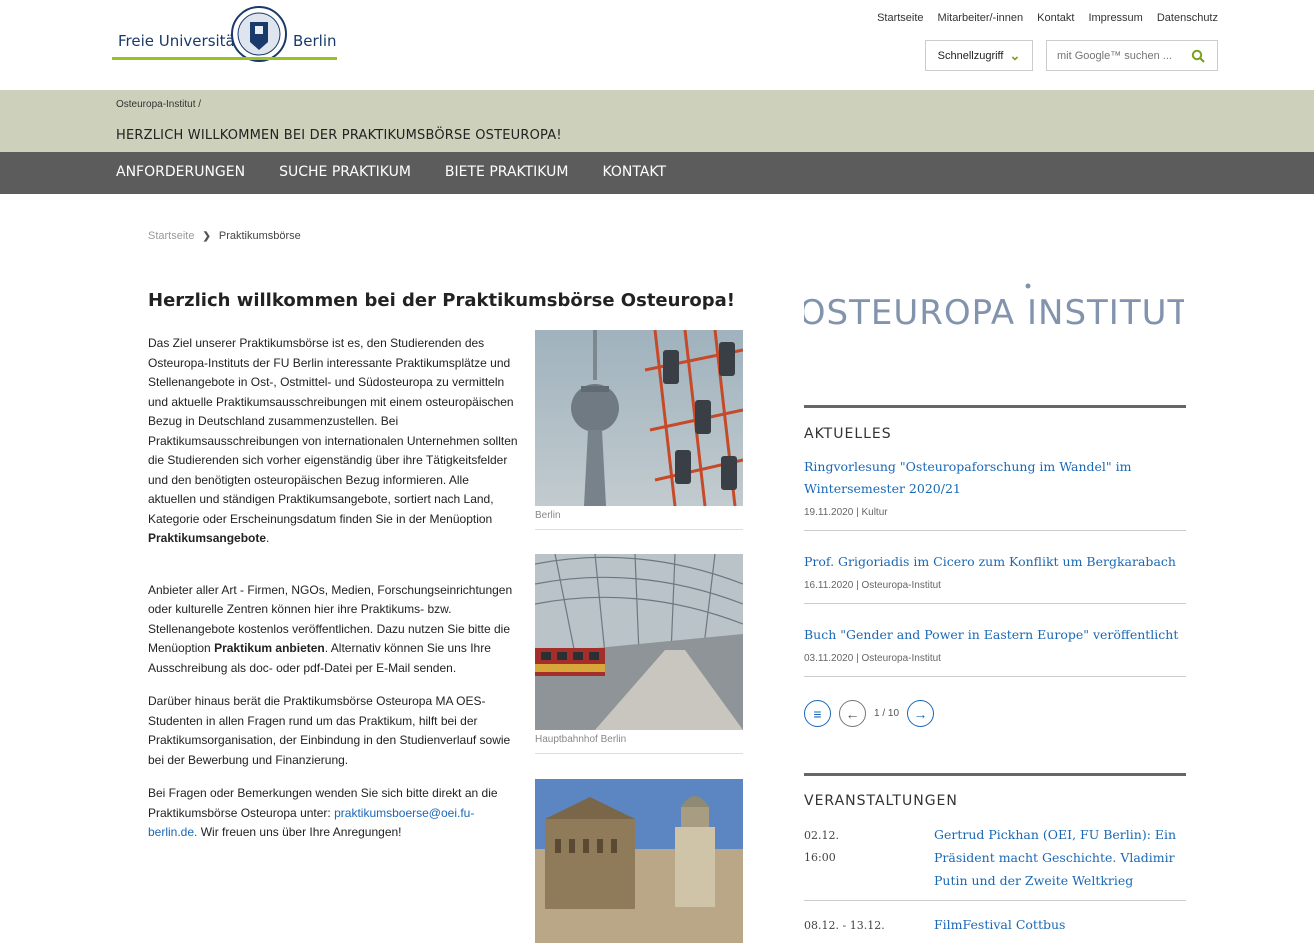 The width and height of the screenshot is (1314, 943). I want to click on bold-praktikumsangebote: Praktikumsangebote, so click(207, 538).